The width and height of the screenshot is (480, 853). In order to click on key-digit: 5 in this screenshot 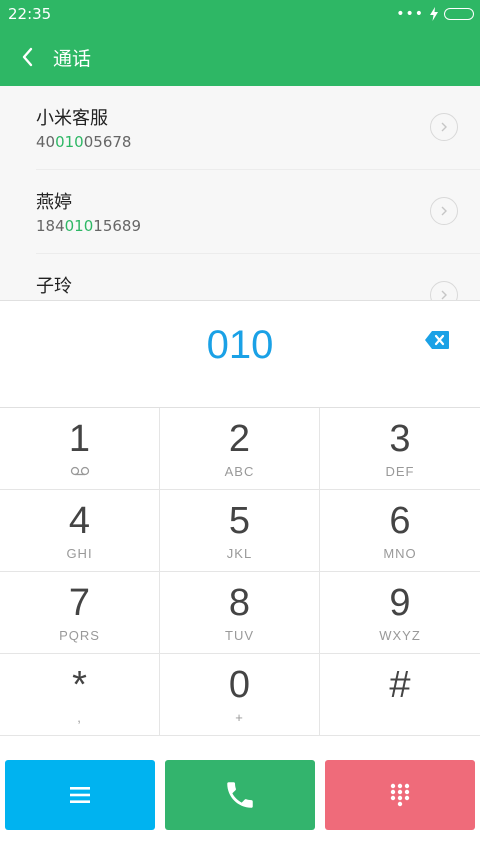, I will do `click(239, 521)`.